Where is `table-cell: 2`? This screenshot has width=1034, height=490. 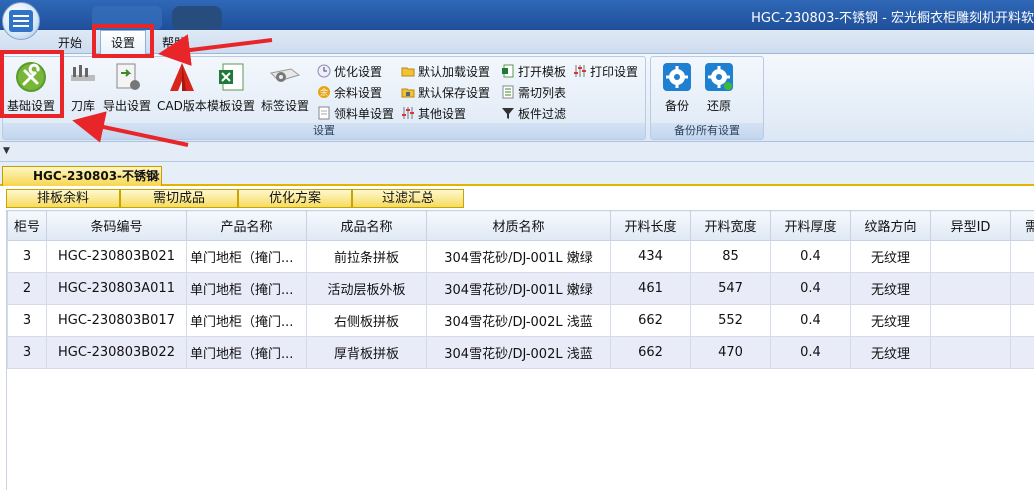 table-cell: 2 is located at coordinates (27, 288).